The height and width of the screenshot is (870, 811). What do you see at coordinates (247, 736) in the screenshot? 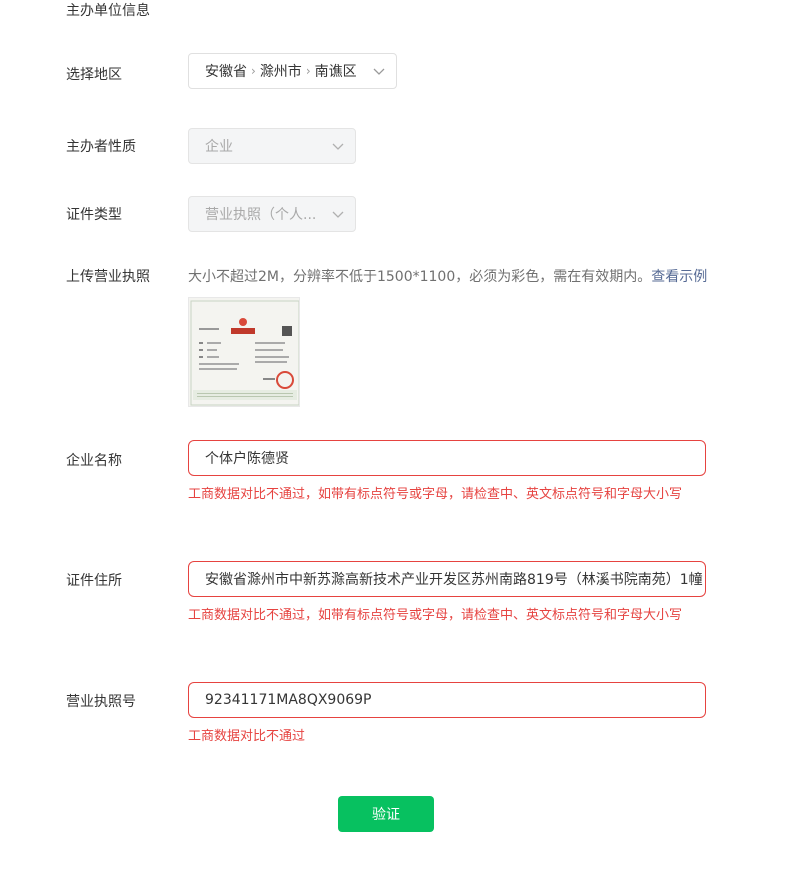
I see `license-number-error: 工商数据对比不通过` at bounding box center [247, 736].